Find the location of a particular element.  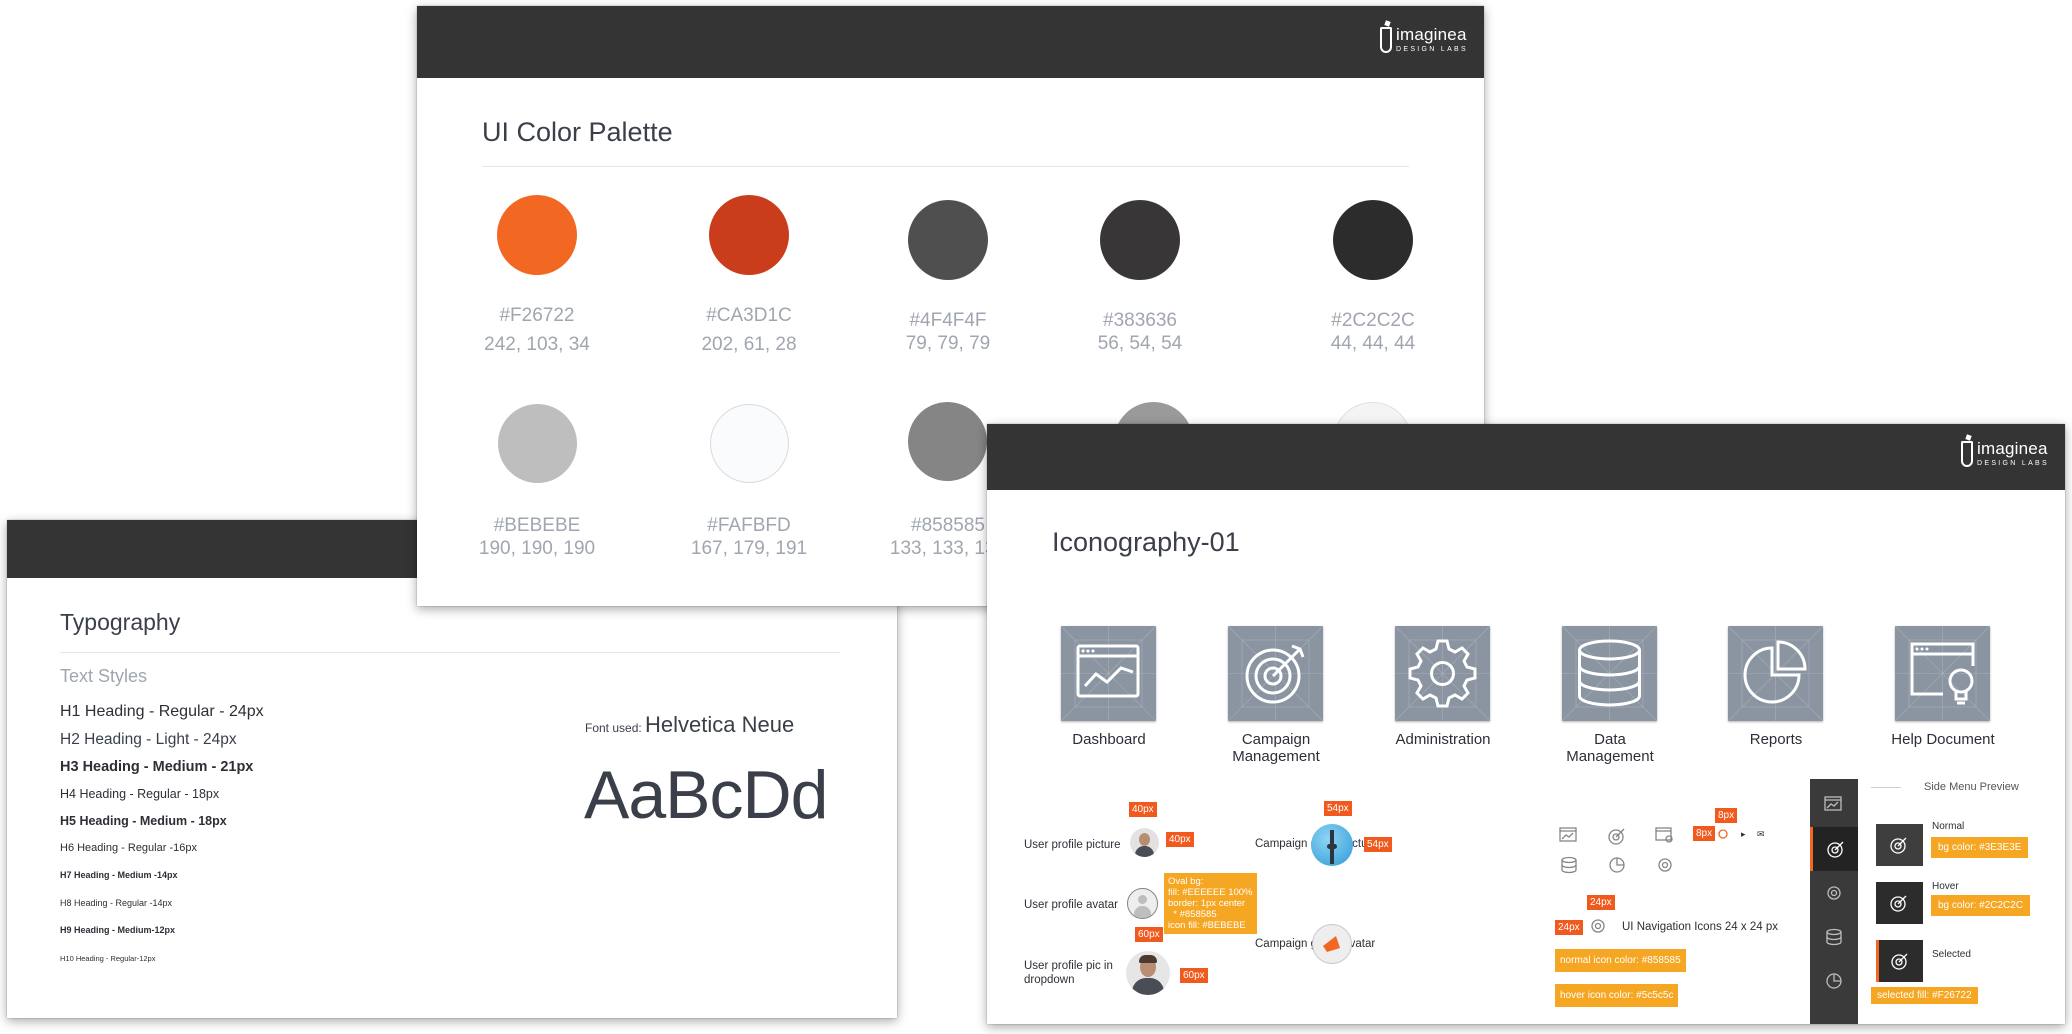

font-used-label: Font used: is located at coordinates (613, 728).